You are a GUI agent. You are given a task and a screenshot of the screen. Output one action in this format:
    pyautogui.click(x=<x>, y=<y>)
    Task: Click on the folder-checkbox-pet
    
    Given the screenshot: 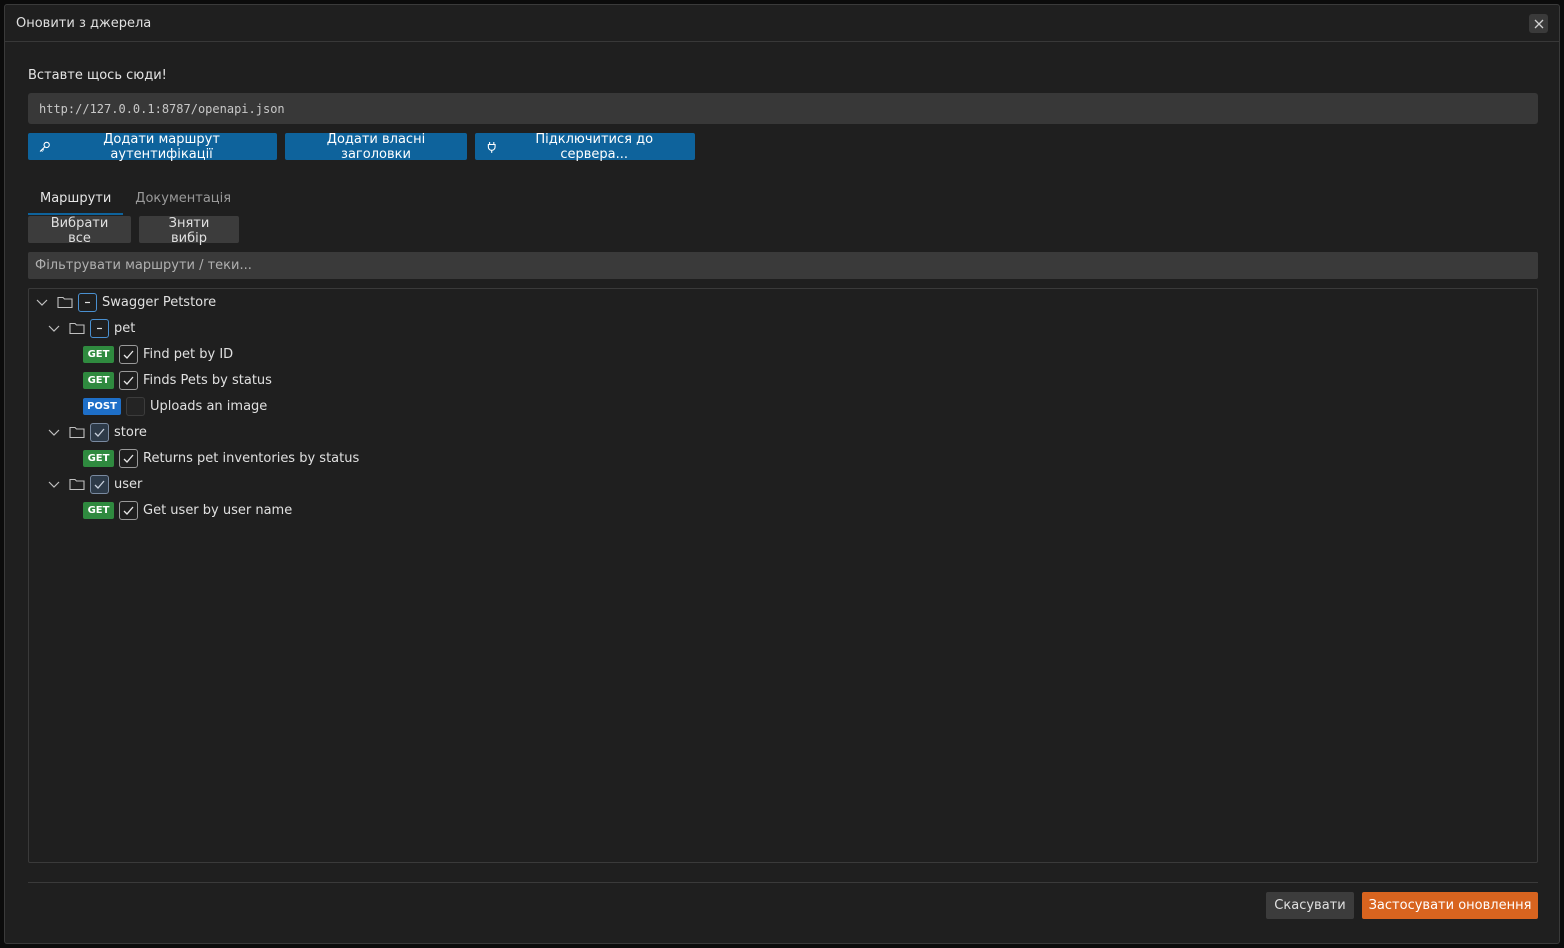 What is the action you would take?
    pyautogui.click(x=99, y=328)
    